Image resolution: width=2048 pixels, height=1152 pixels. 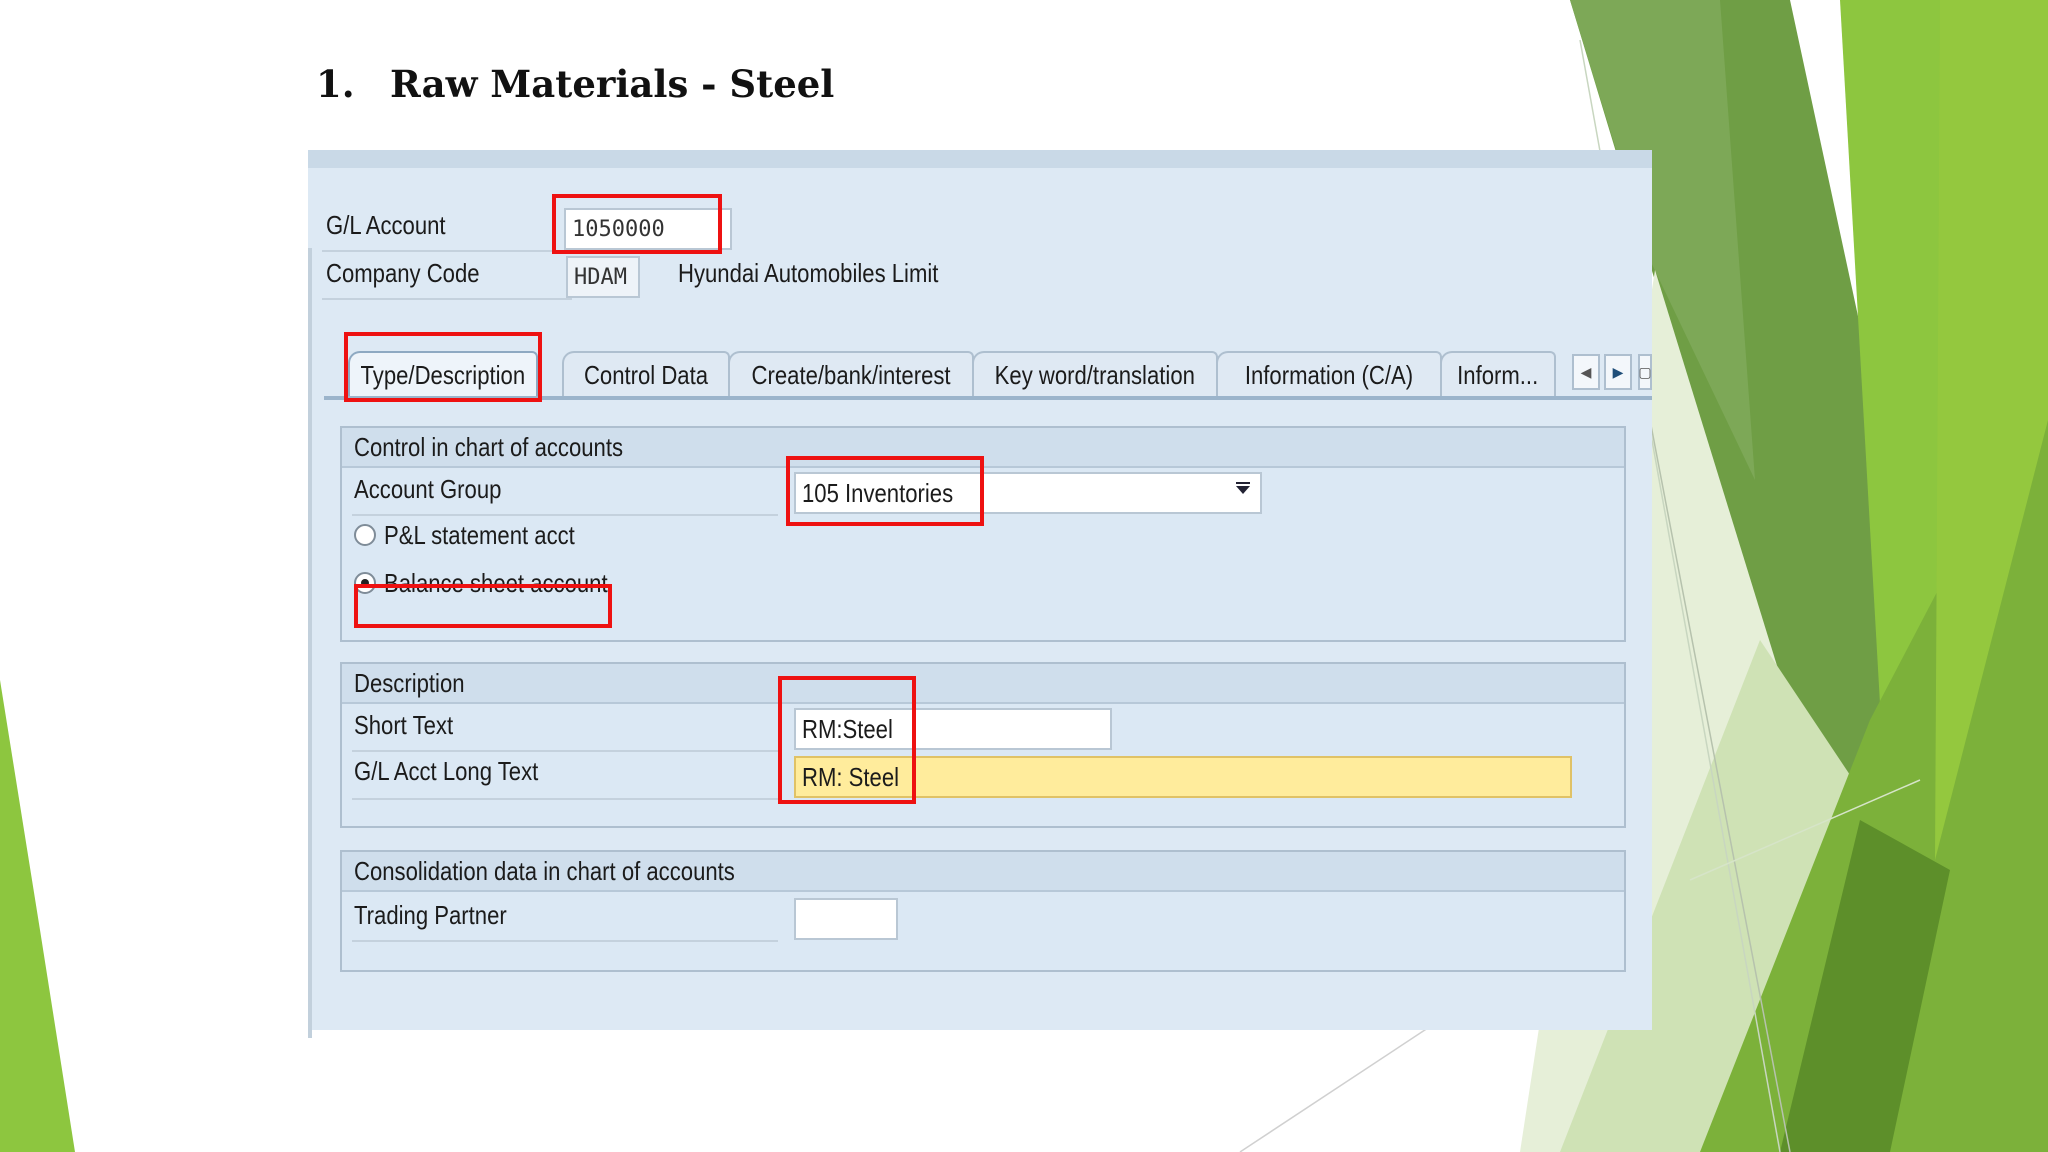 What do you see at coordinates (565, 799) in the screenshot?
I see `long-text-underline` at bounding box center [565, 799].